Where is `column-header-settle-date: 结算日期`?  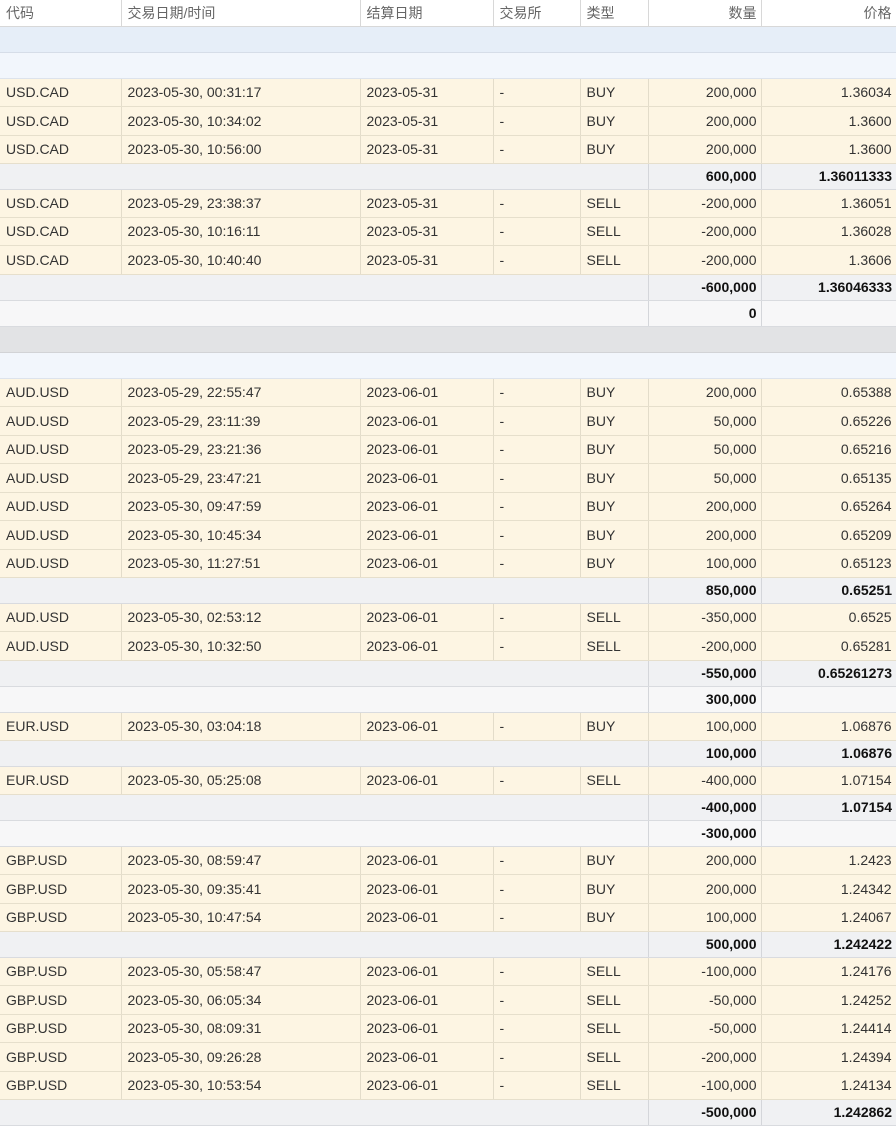 column-header-settle-date: 结算日期 is located at coordinates (427, 13).